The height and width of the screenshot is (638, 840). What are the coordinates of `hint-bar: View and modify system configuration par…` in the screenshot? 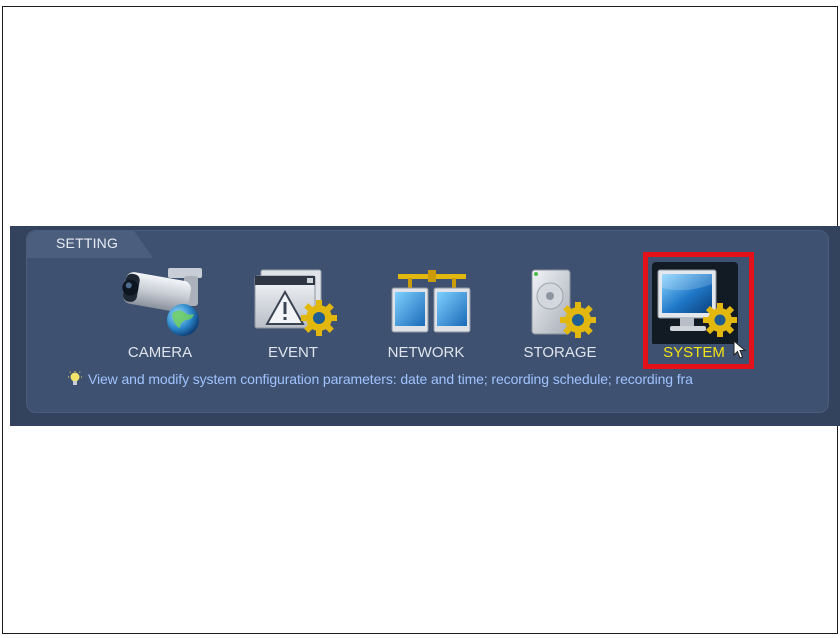 It's located at (380, 379).